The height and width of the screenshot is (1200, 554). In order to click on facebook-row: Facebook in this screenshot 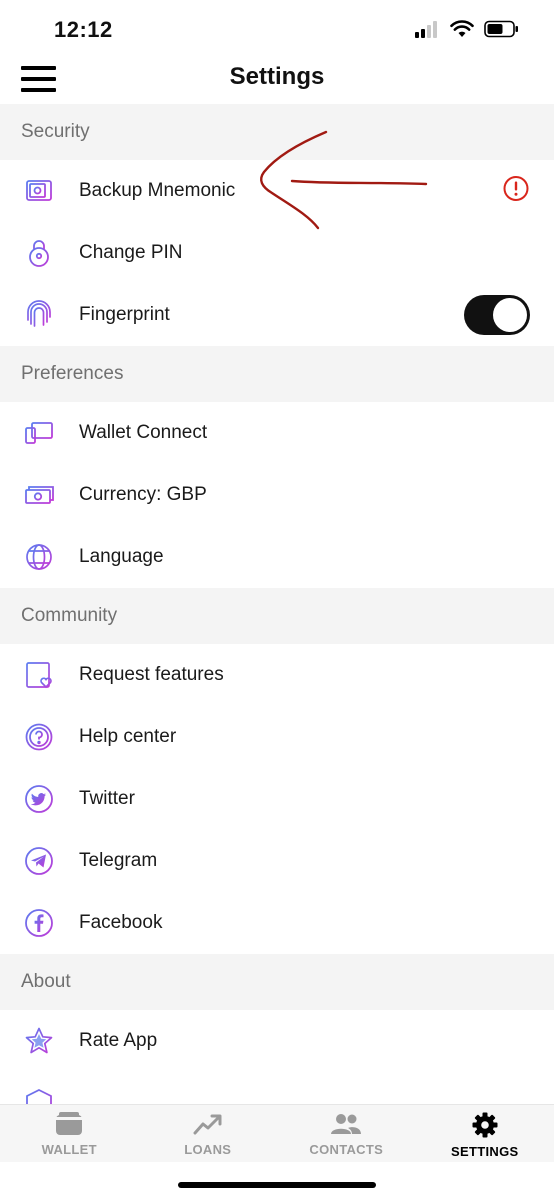, I will do `click(277, 923)`.